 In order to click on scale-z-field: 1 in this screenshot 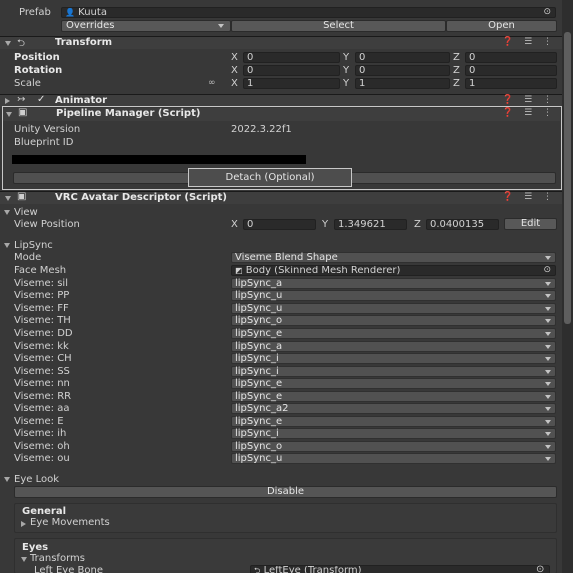, I will do `click(511, 83)`.